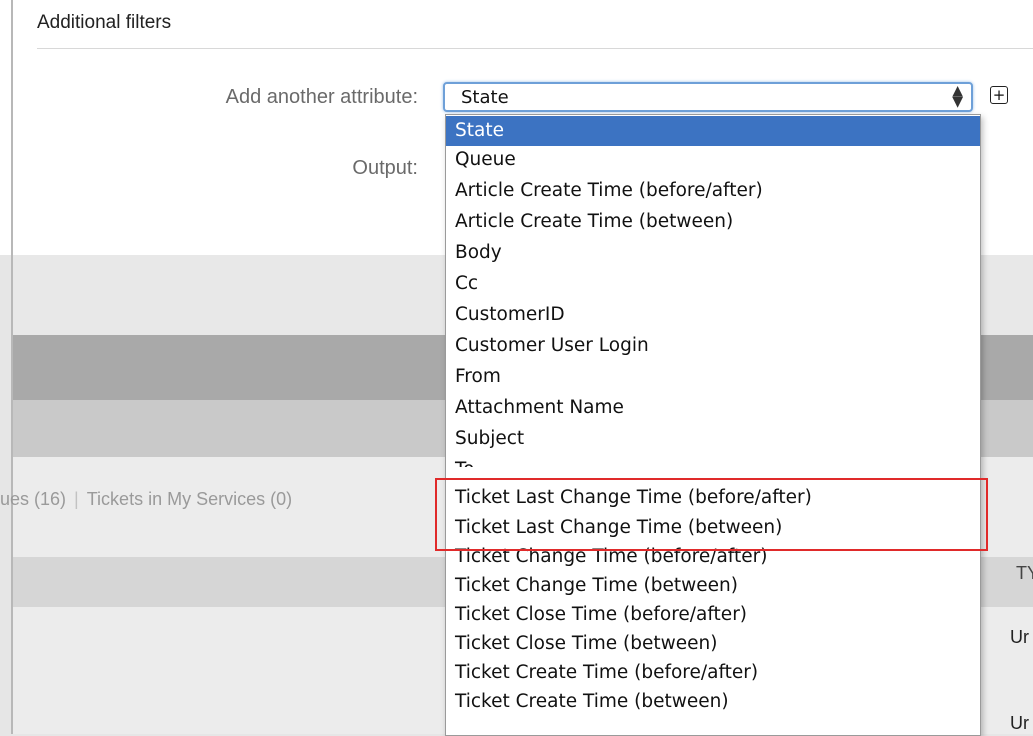 The image size is (1033, 736). I want to click on tab-my-queues: ues (16), so click(33, 499).